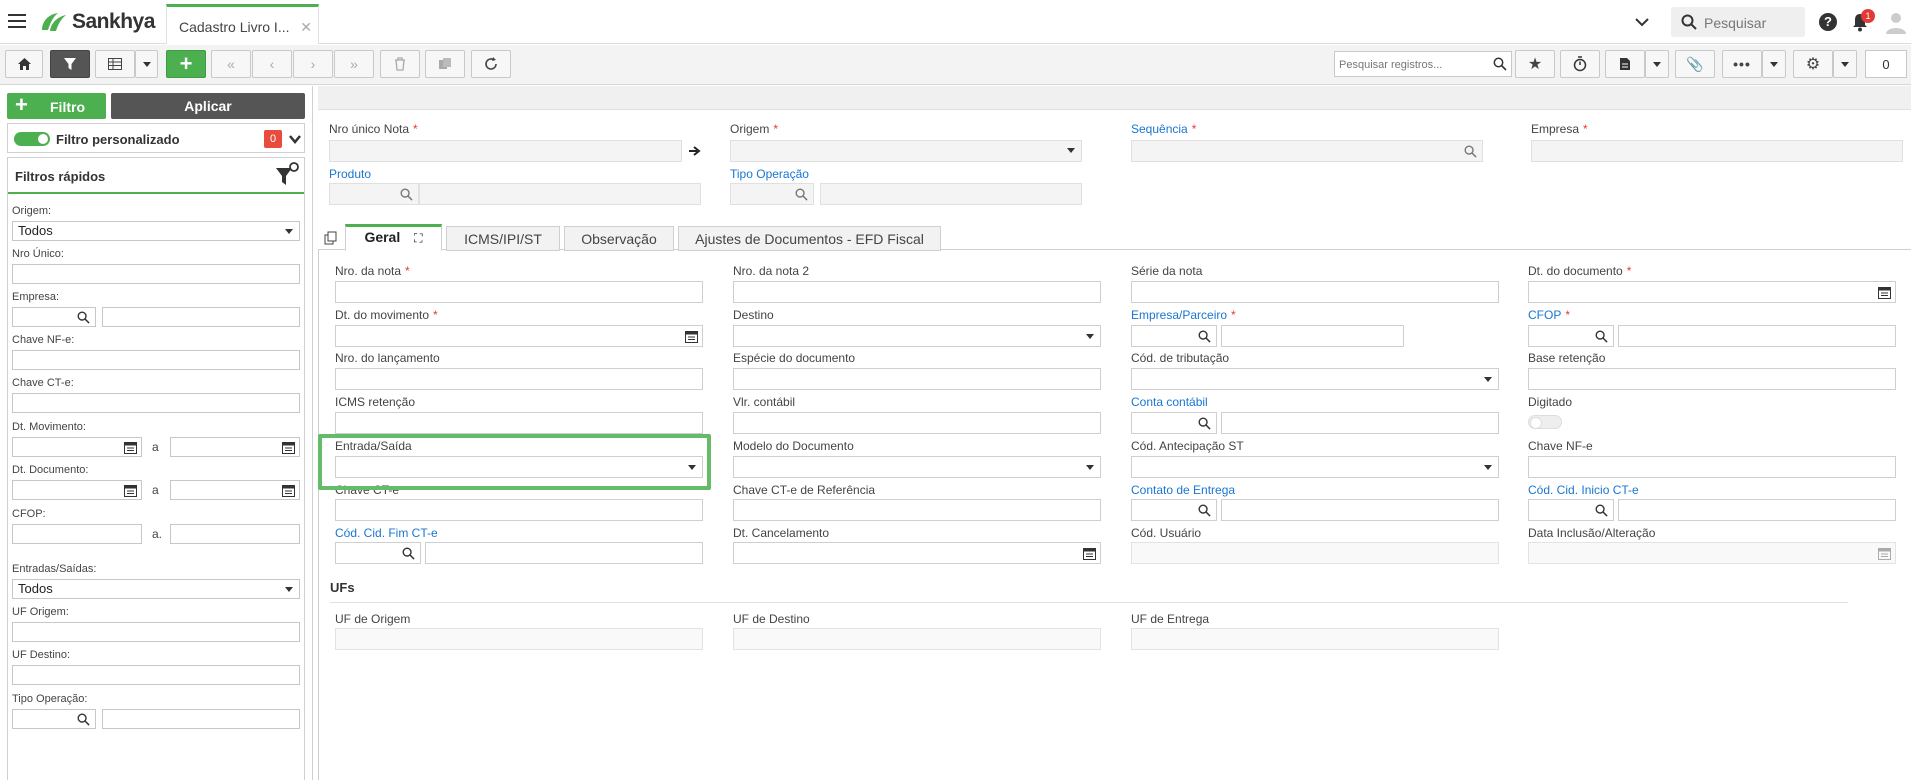 This screenshot has height=780, width=1911. What do you see at coordinates (156, 589) in the screenshot?
I see `filter-entradas-saidas-select: Todos` at bounding box center [156, 589].